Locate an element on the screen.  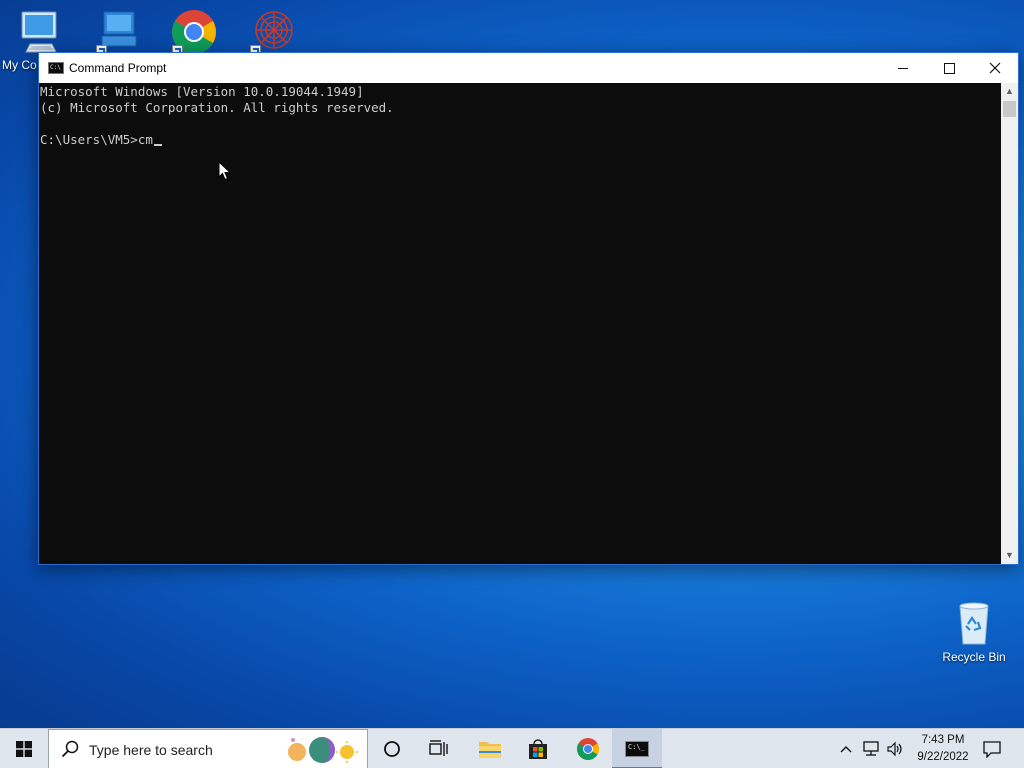
task-view-icon is located at coordinates (438, 748).